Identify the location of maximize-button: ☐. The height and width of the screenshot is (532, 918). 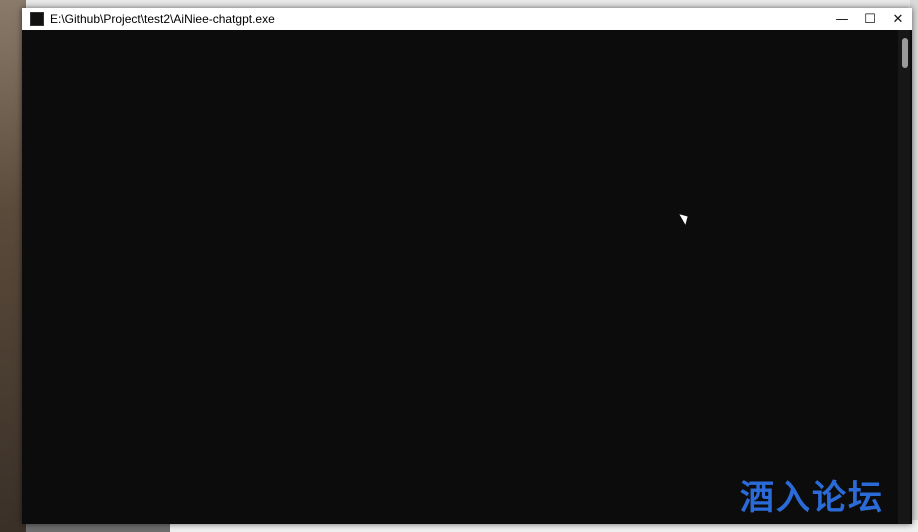
(870, 19).